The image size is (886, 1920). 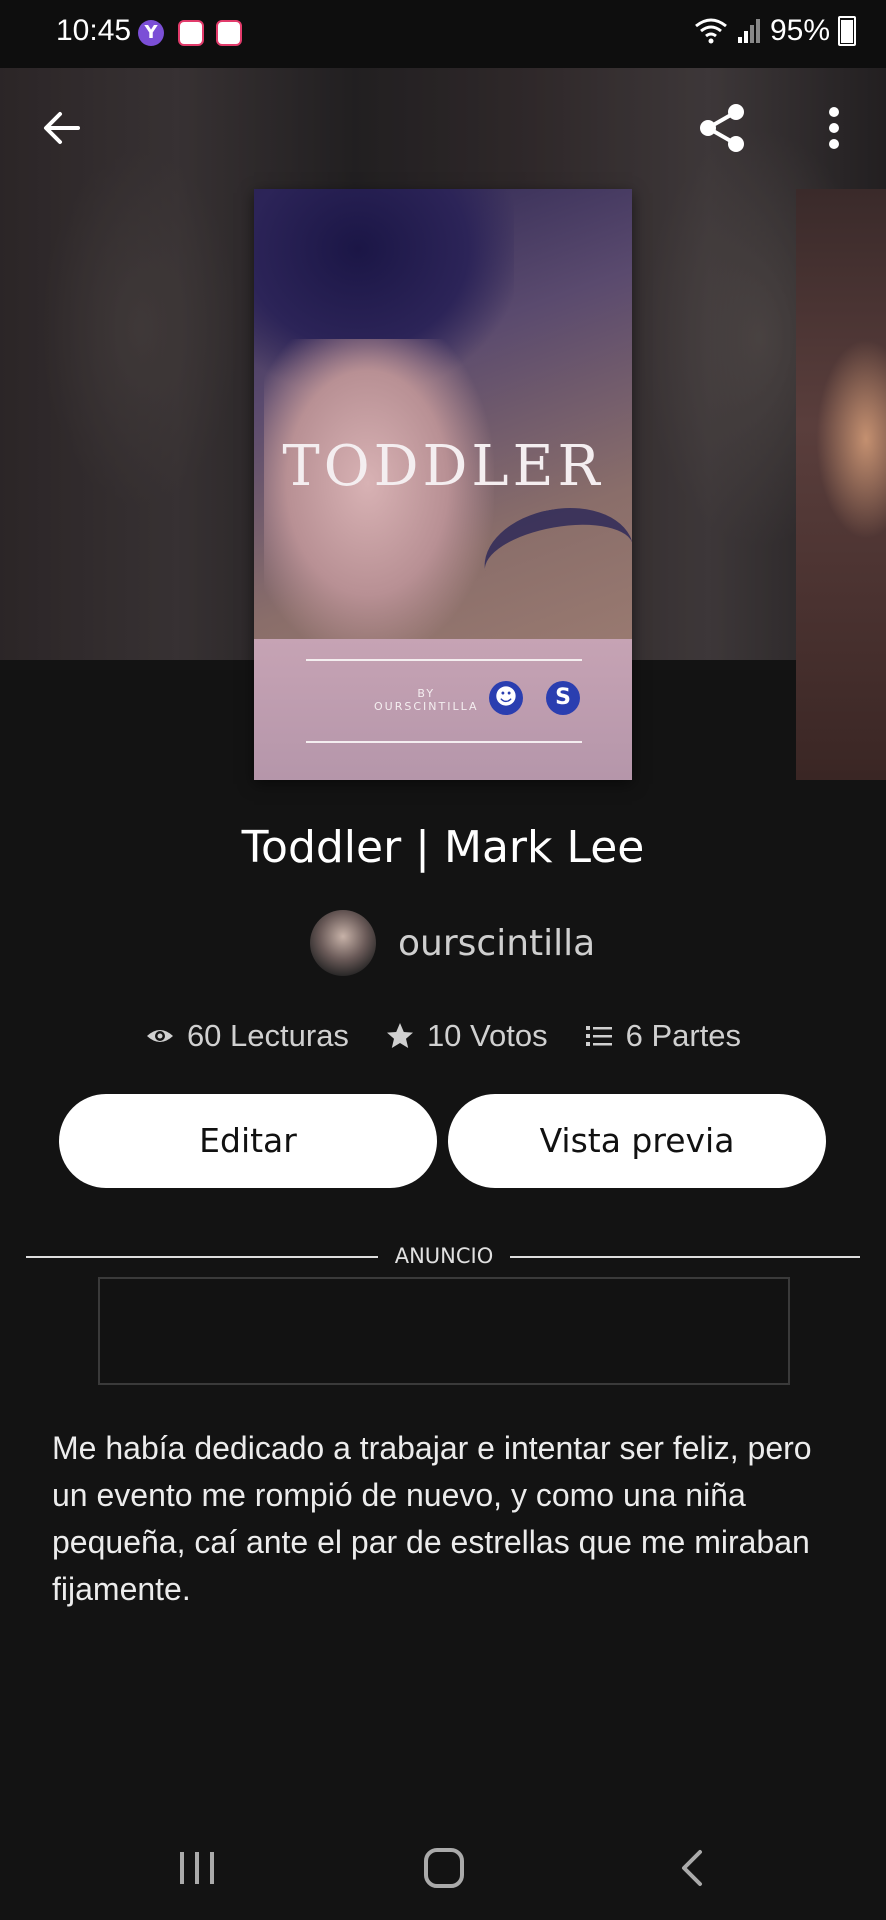 I want to click on reads-stat: 60 Lecturas, so click(x=247, y=1036).